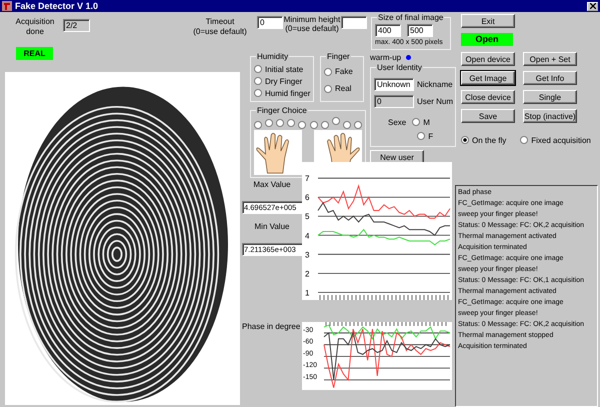 The image size is (600, 407). I want to click on group-title: Finger, so click(338, 56).